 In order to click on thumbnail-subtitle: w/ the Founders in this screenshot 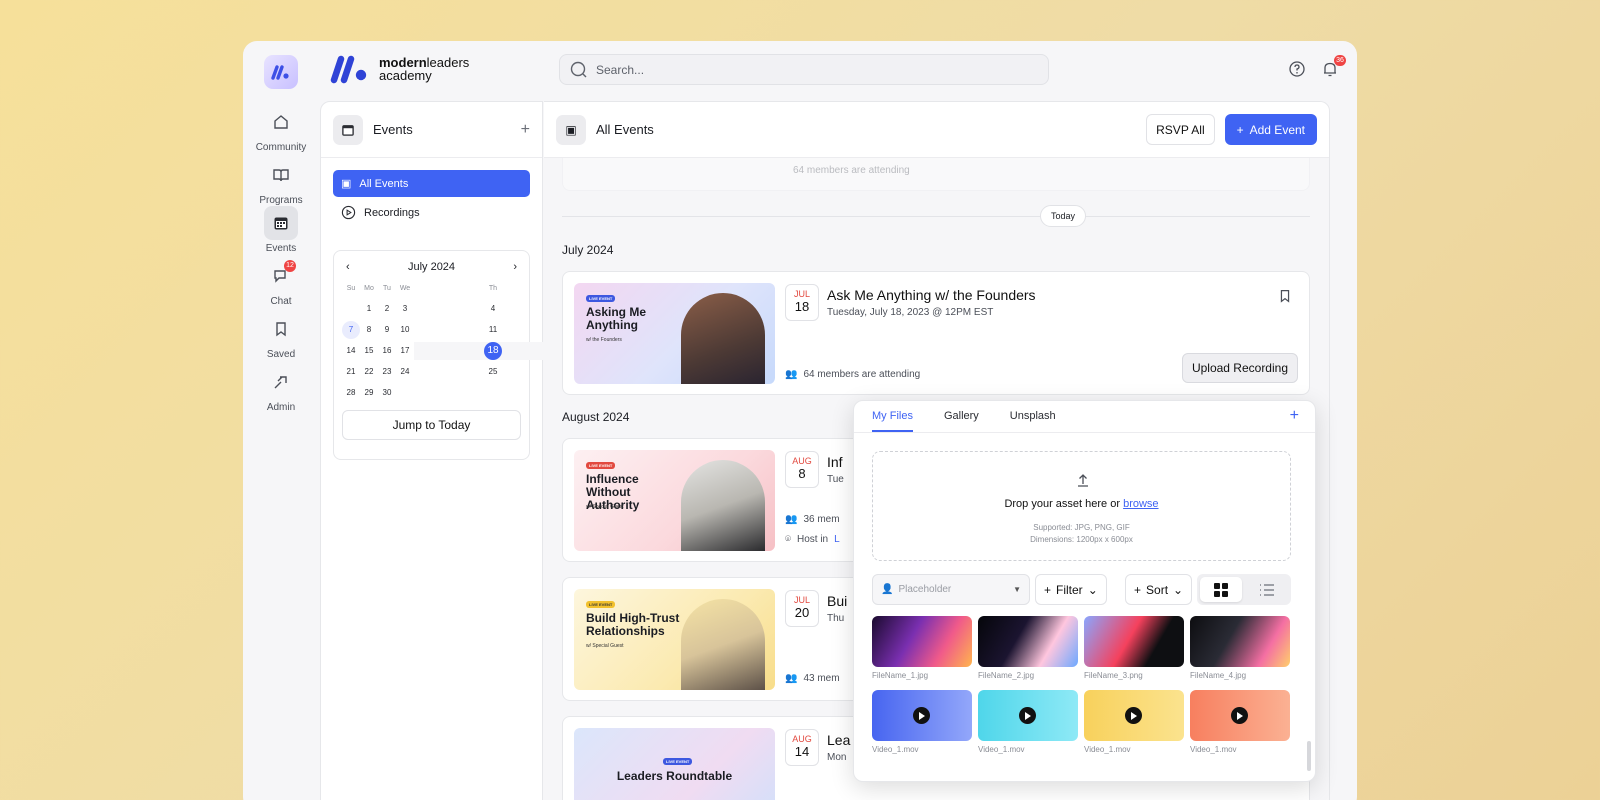, I will do `click(604, 340)`.